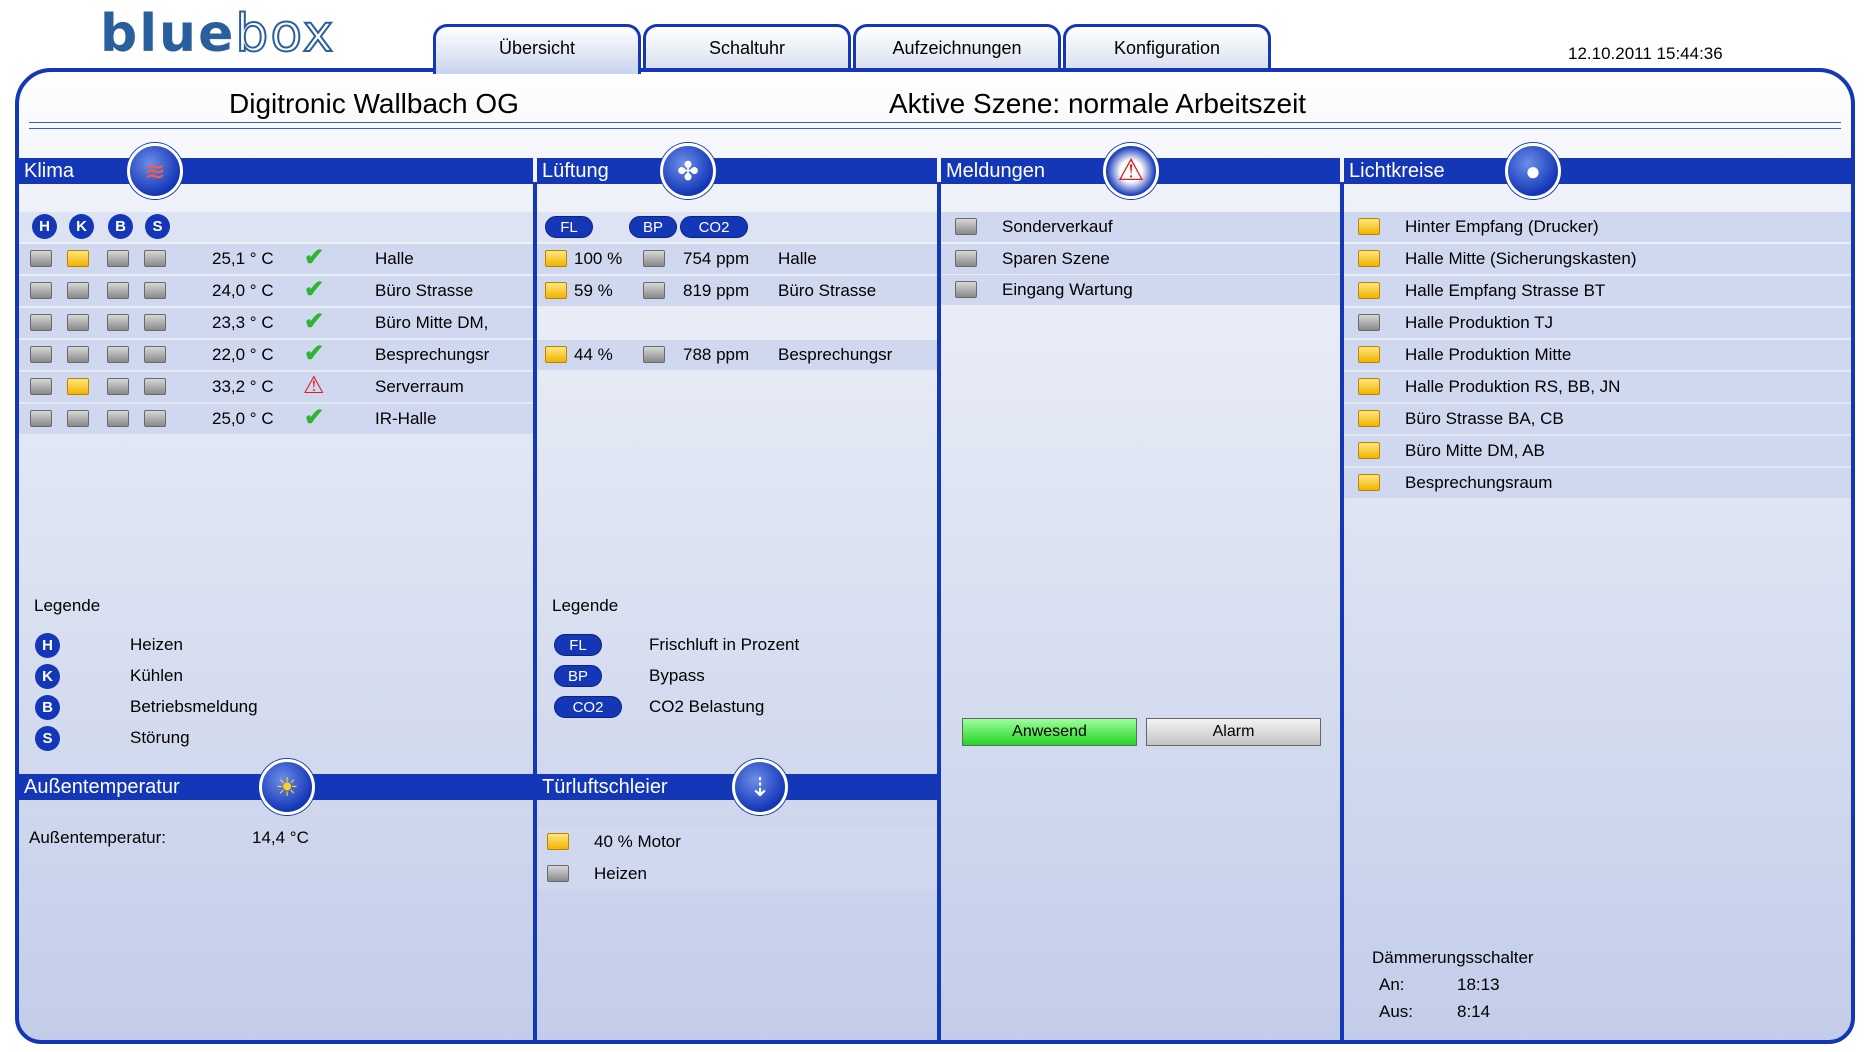  What do you see at coordinates (827, 290) in the screenshot?
I see `lueftung-room: Büro Strasse` at bounding box center [827, 290].